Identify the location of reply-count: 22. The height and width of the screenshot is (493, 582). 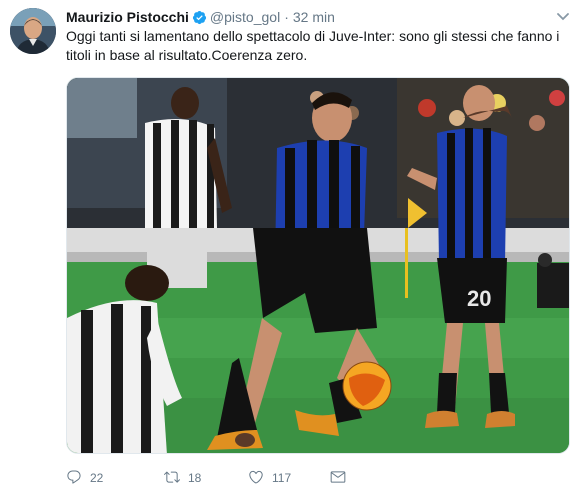
(97, 478).